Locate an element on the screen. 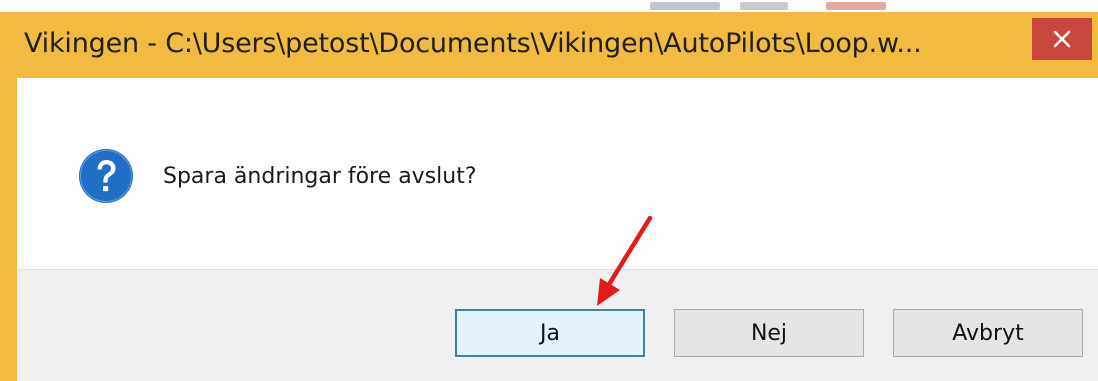 Image resolution: width=1098 pixels, height=381 pixels. cancel-button: Avbryt is located at coordinates (988, 333).